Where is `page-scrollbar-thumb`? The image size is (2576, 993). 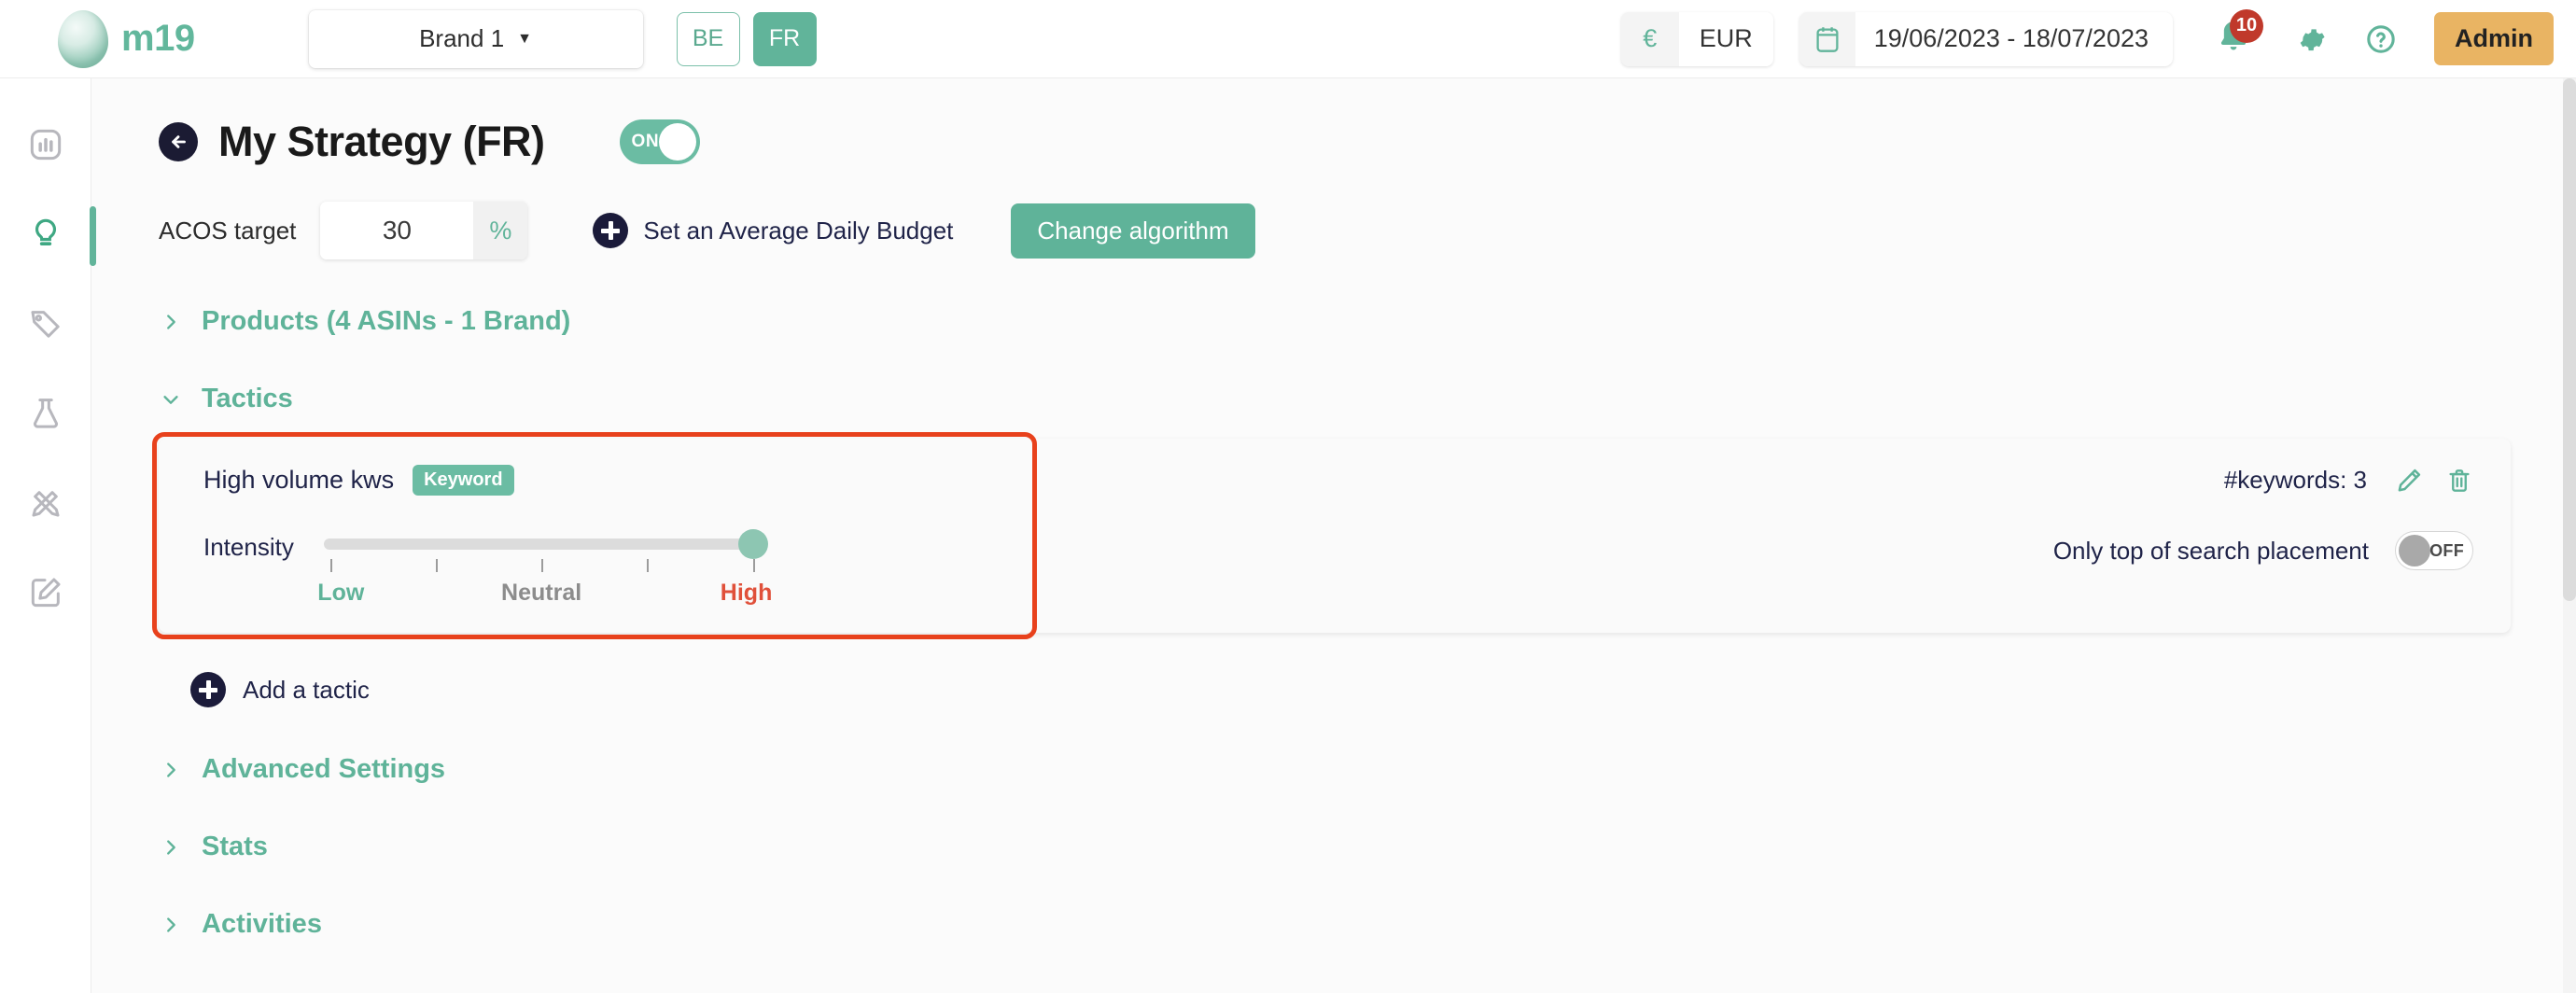
page-scrollbar-thumb is located at coordinates (2569, 339).